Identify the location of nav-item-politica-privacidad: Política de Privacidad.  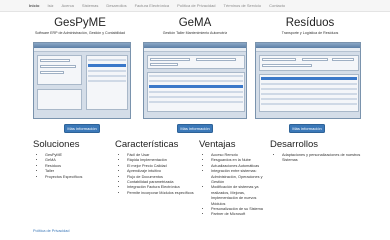
(196, 6).